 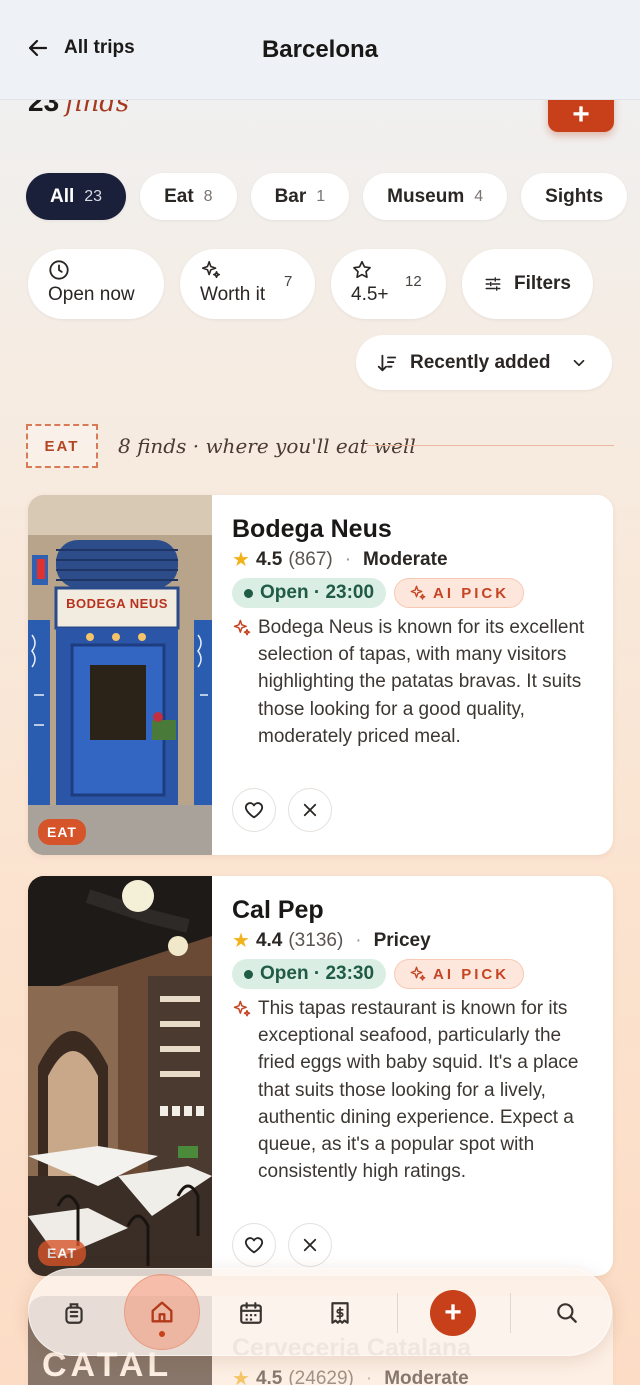 I want to click on nav-home, so click(x=162, y=1312).